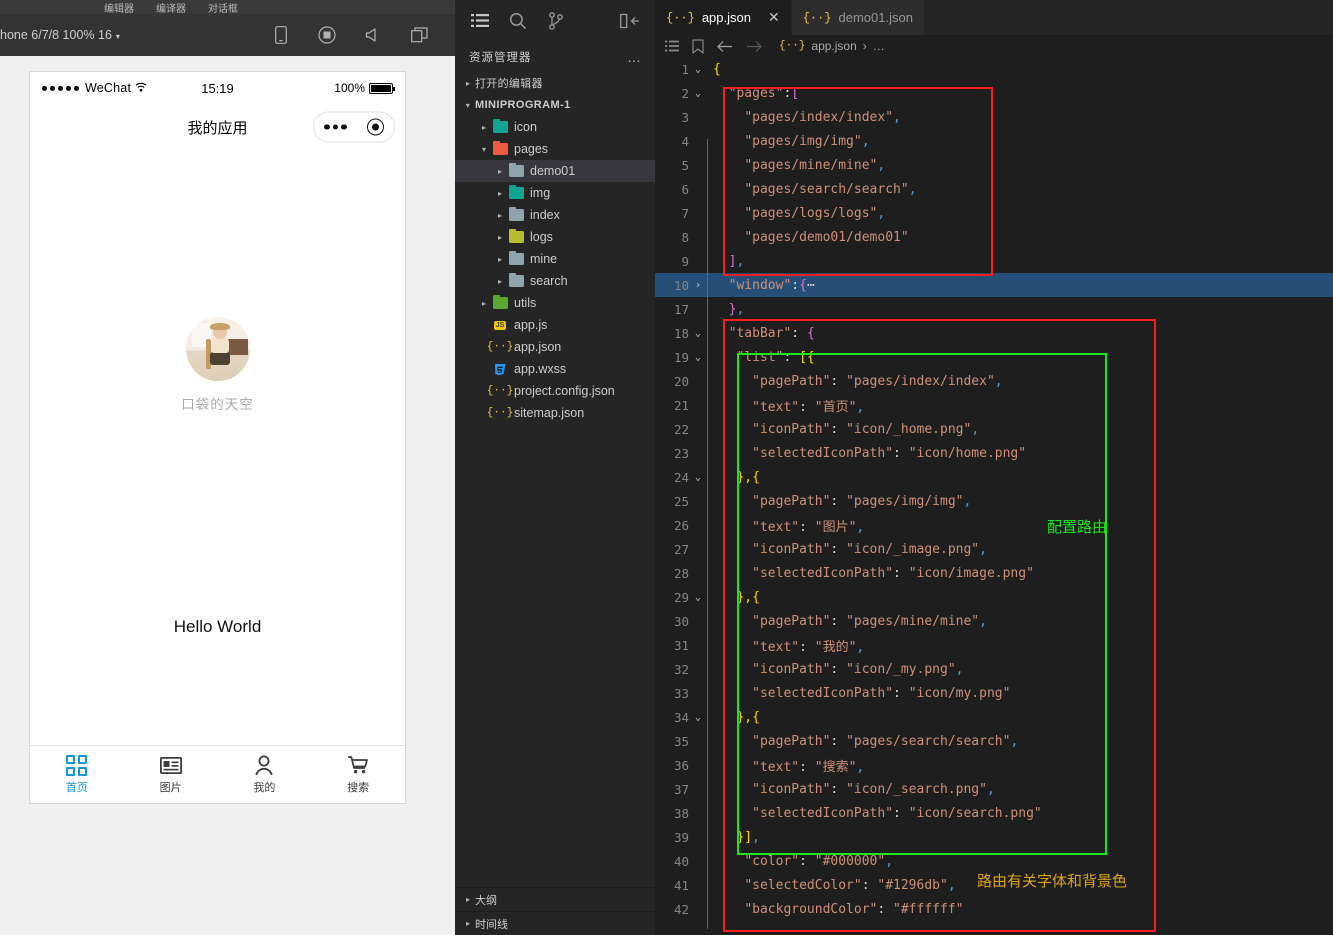 The image size is (1333, 935). I want to click on more-dots-icon, so click(335, 127).